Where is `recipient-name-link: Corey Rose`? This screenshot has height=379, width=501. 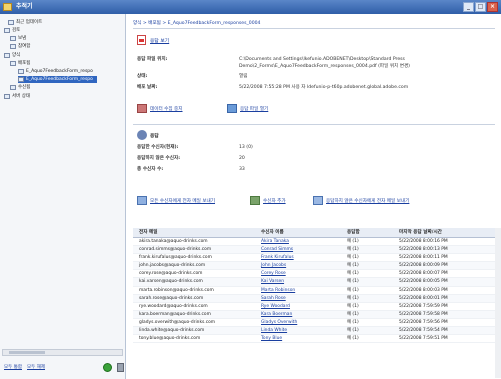
recipient-name-link: Corey Rose is located at coordinates (284, 273).